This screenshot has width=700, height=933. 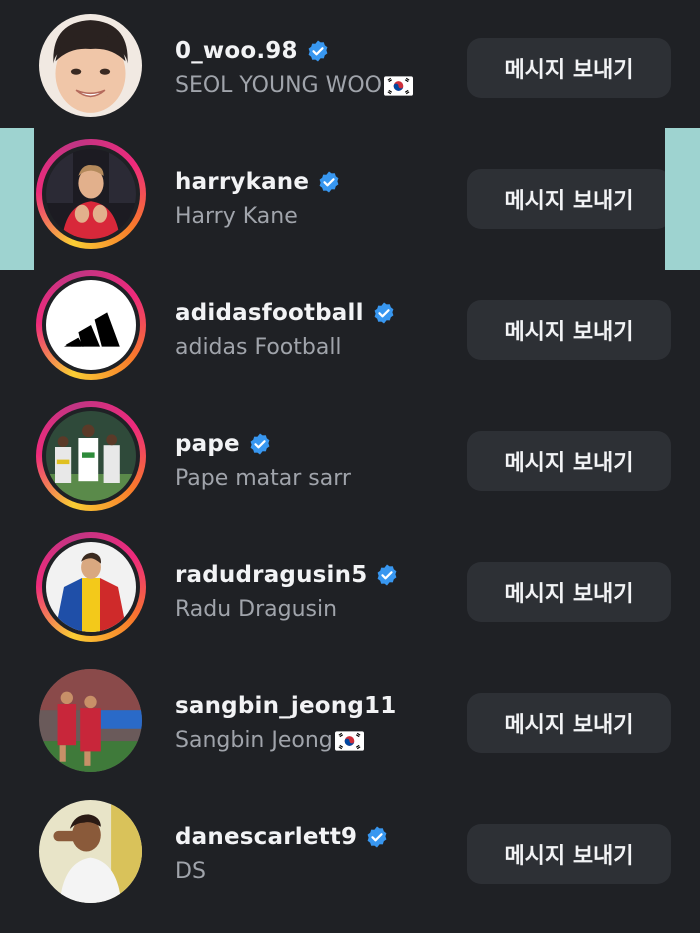 I want to click on full-name: adidas Football, so click(x=258, y=347).